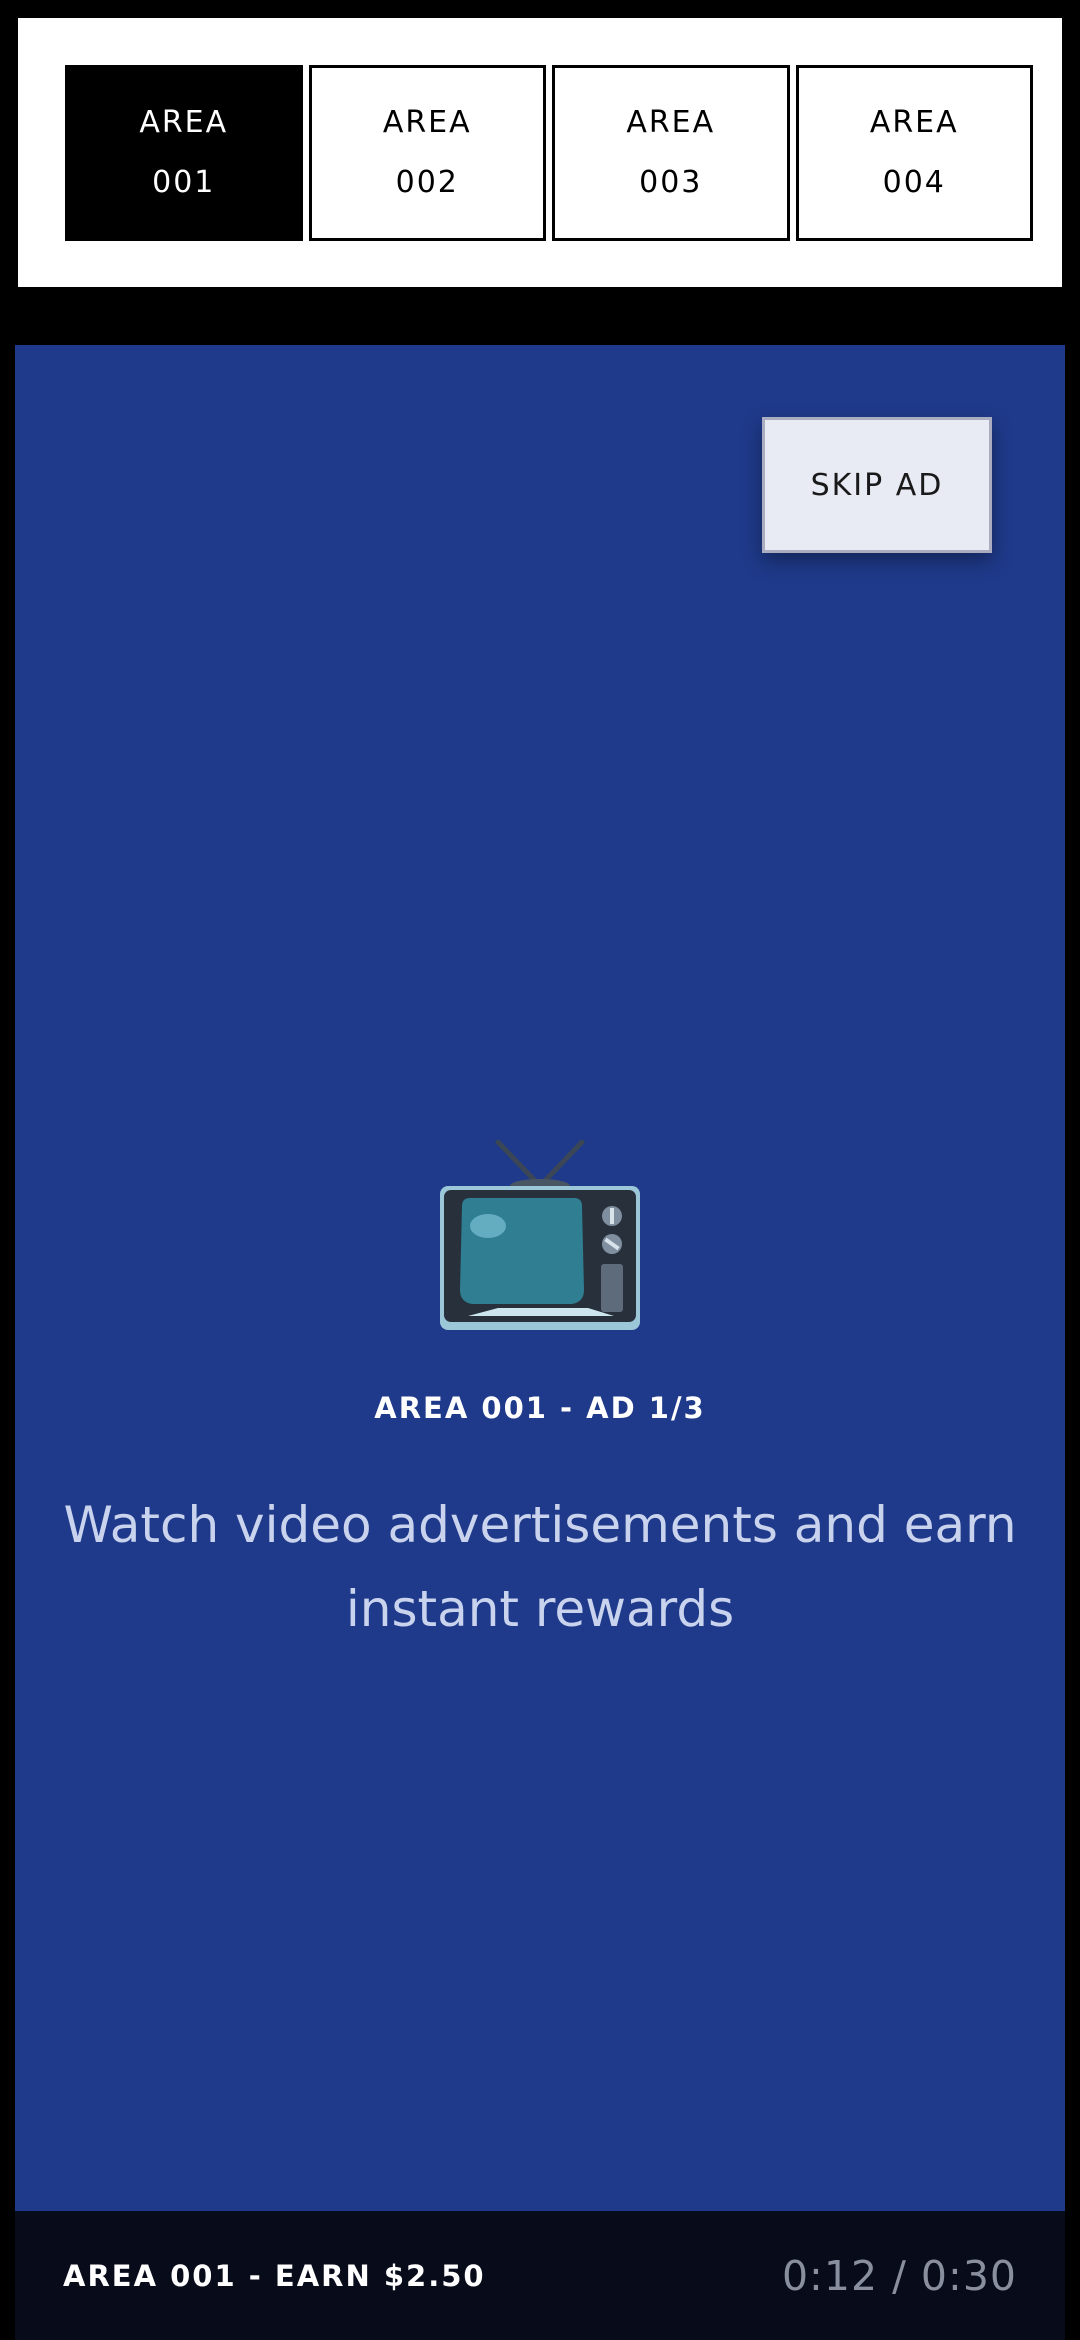 This screenshot has width=1080, height=2340. I want to click on ad-progress-label: AREA 001 - AD 1/3, so click(540, 1408).